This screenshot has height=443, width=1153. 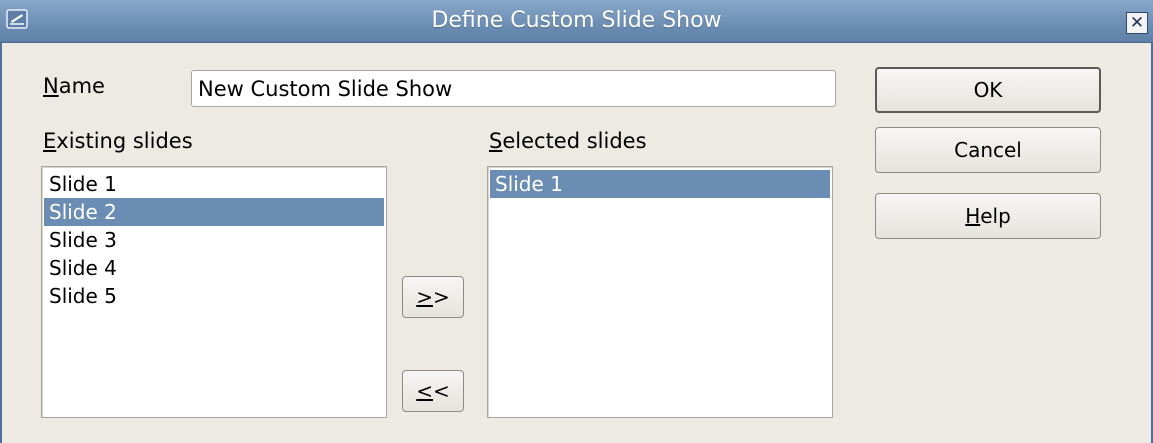 What do you see at coordinates (74, 86) in the screenshot?
I see `name-label: Name` at bounding box center [74, 86].